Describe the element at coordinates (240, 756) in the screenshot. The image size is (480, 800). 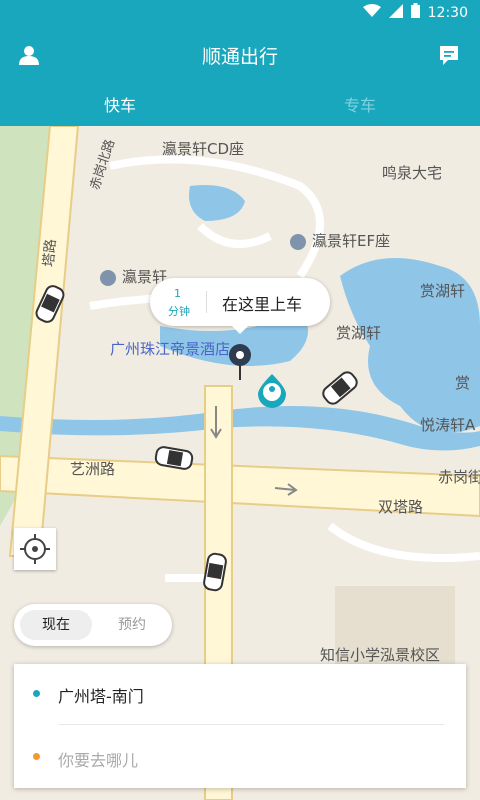
I see `destination-row: 你要去哪儿` at that location.